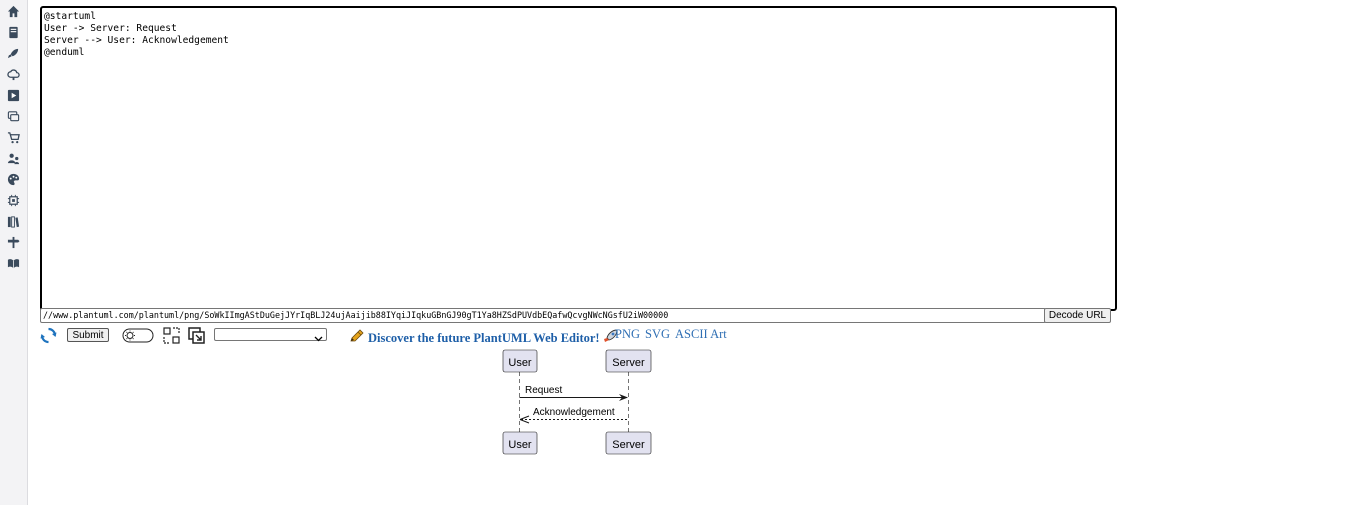  I want to click on layout-split-icon, so click(171, 335).